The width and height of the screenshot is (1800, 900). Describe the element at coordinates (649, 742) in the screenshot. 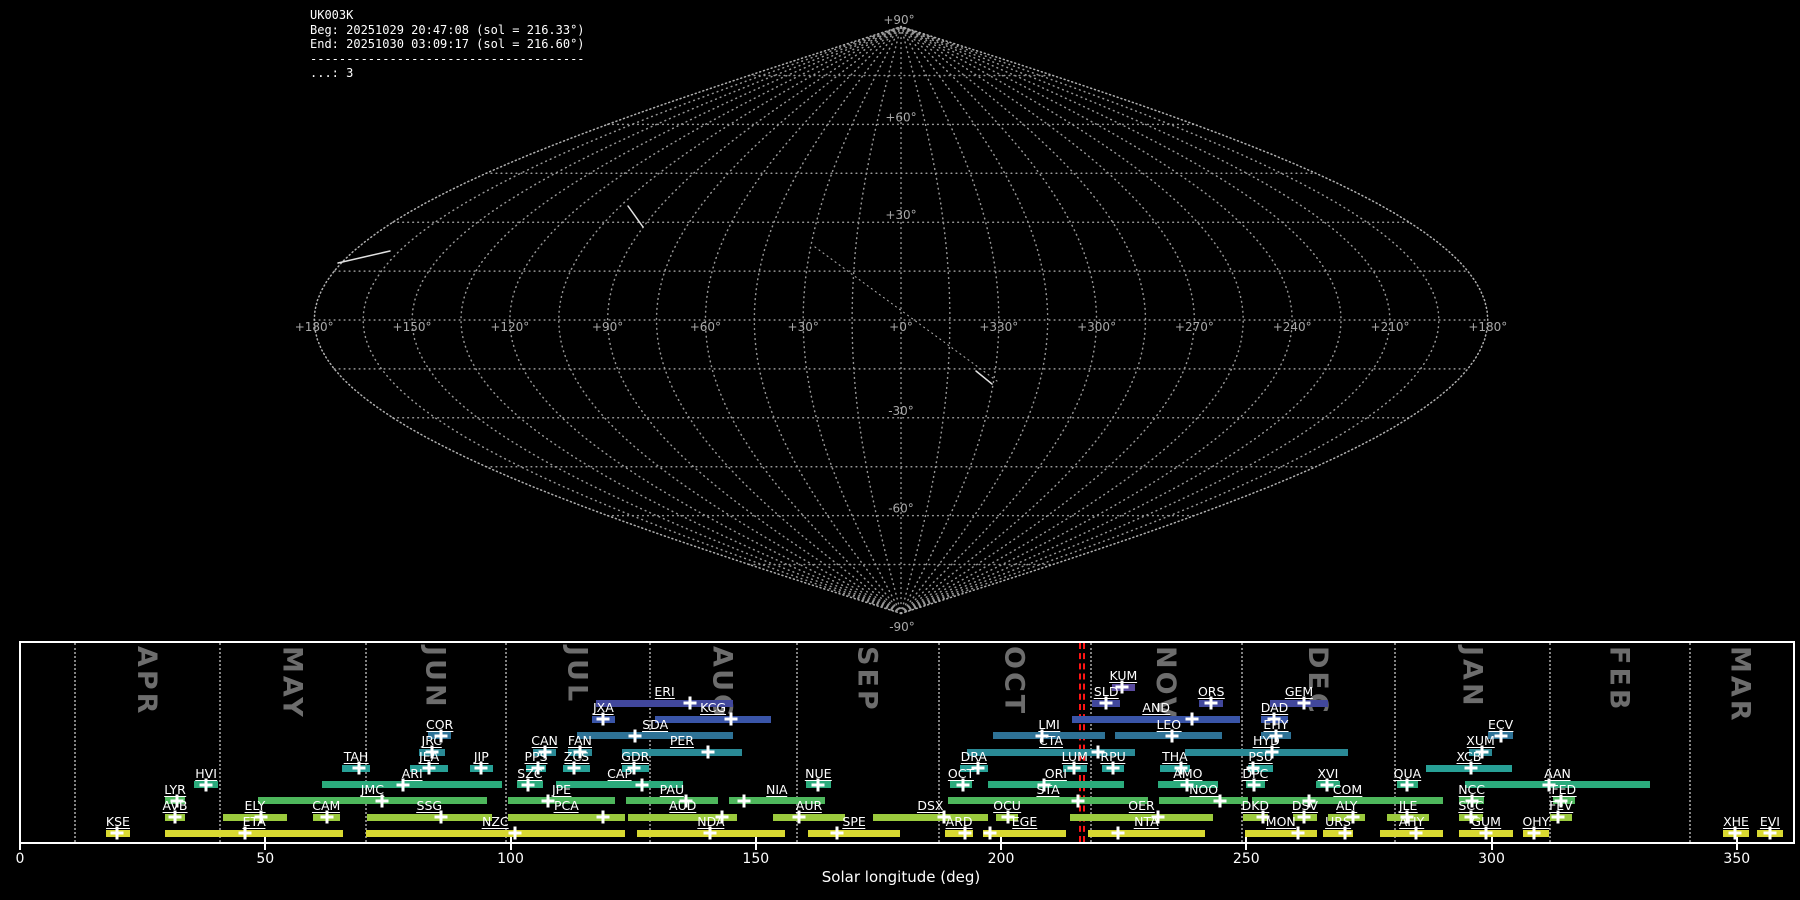

I see `month-gridline-aug` at that location.